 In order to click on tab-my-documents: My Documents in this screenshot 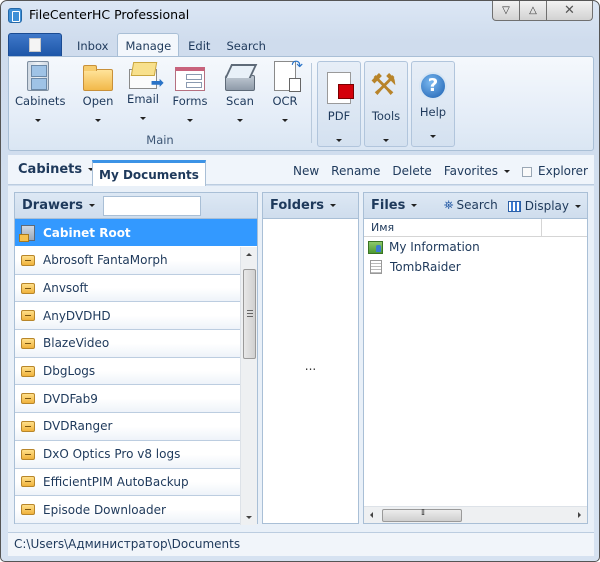, I will do `click(149, 173)`.